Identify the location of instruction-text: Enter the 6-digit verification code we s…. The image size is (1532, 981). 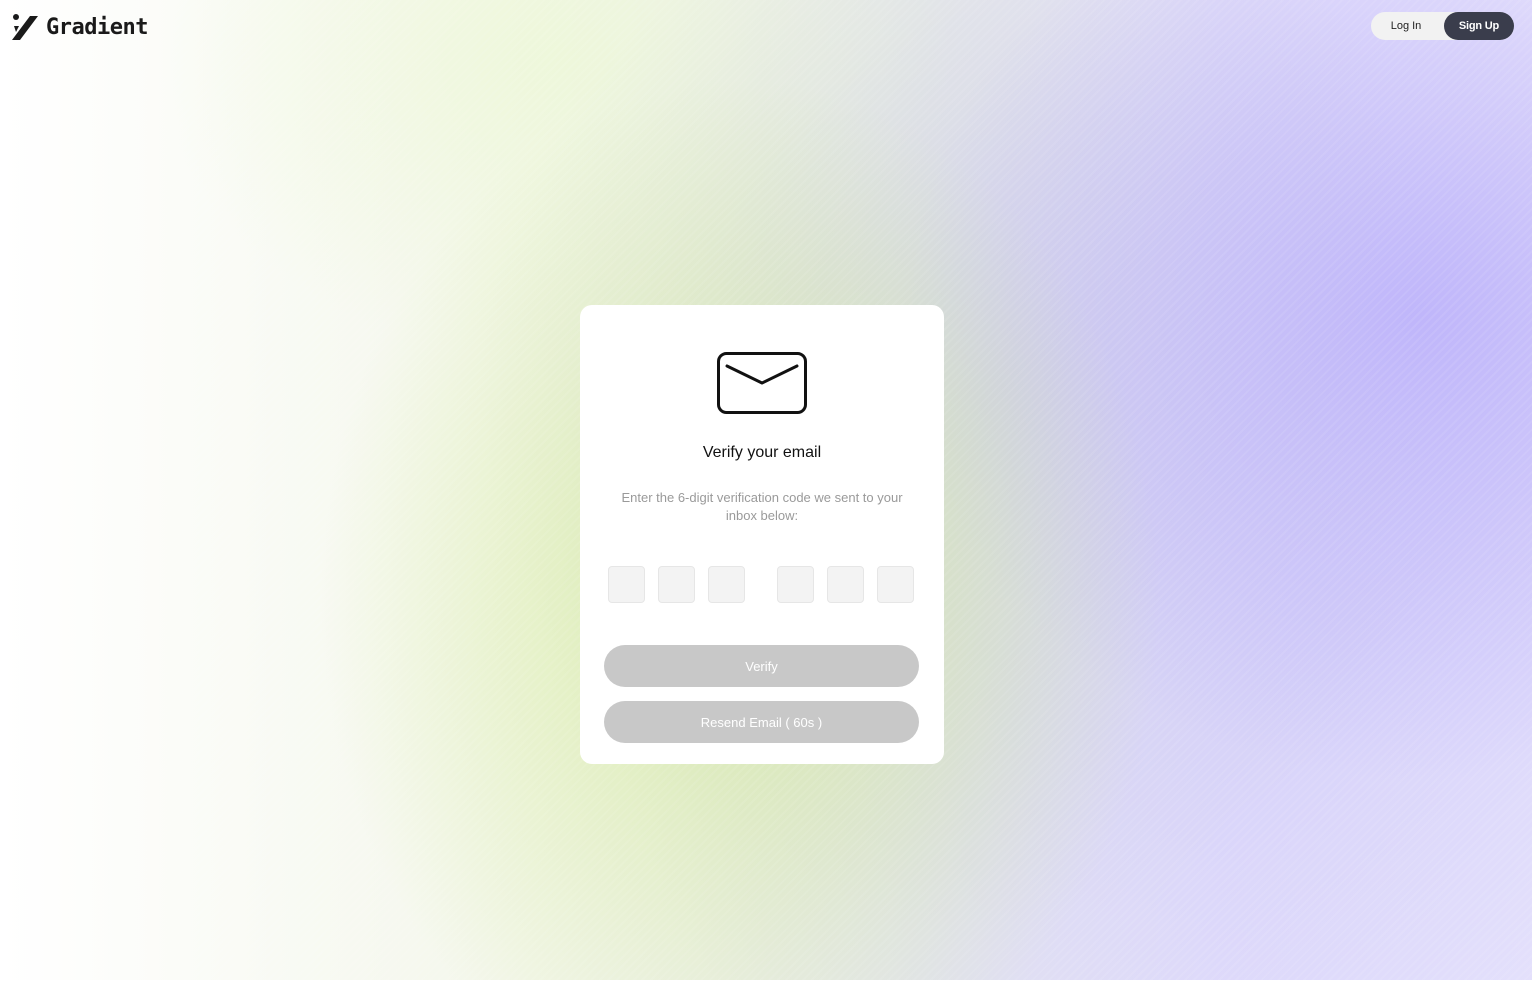
(762, 506).